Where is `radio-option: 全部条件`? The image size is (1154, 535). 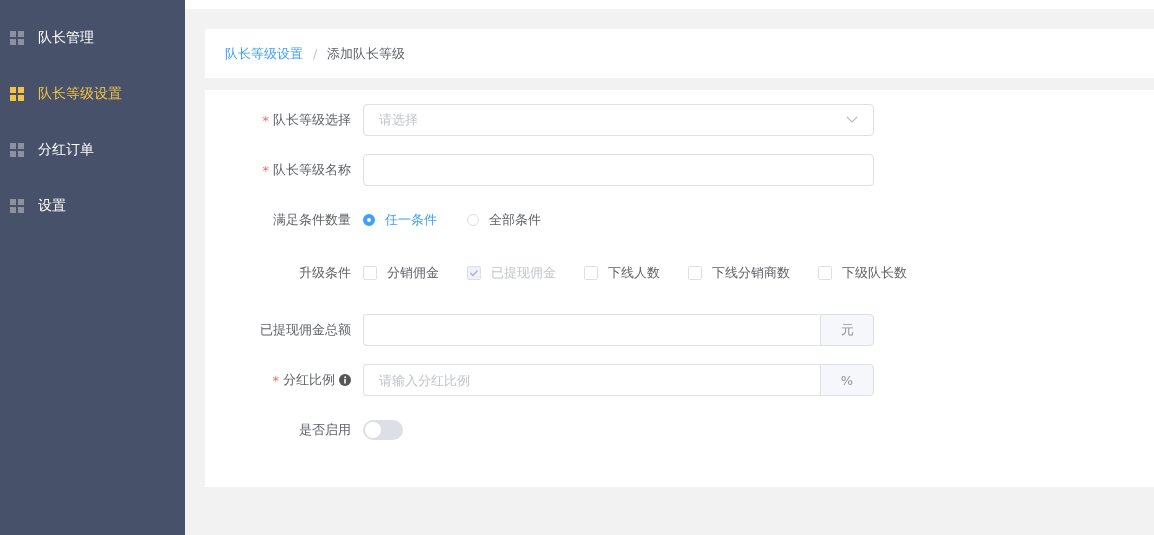
radio-option: 全部条件 is located at coordinates (504, 220).